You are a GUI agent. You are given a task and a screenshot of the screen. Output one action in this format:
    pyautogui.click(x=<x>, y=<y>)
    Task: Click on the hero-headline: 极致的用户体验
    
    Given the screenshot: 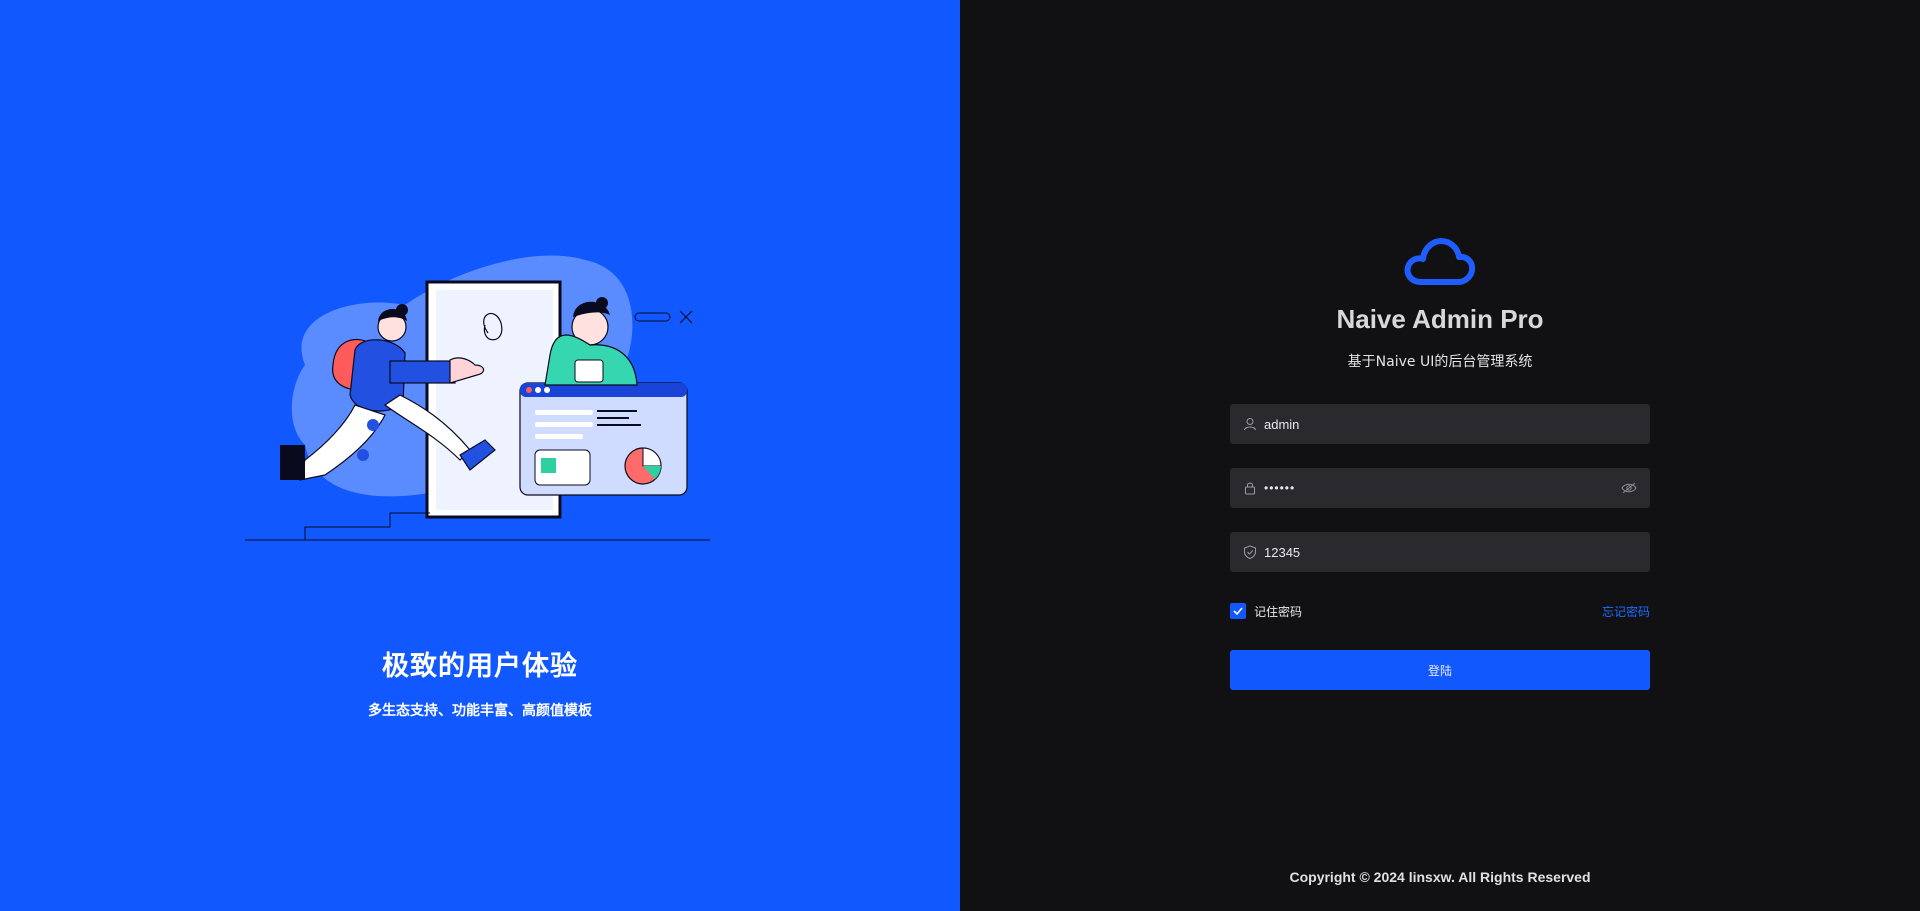 What is the action you would take?
    pyautogui.click(x=480, y=666)
    